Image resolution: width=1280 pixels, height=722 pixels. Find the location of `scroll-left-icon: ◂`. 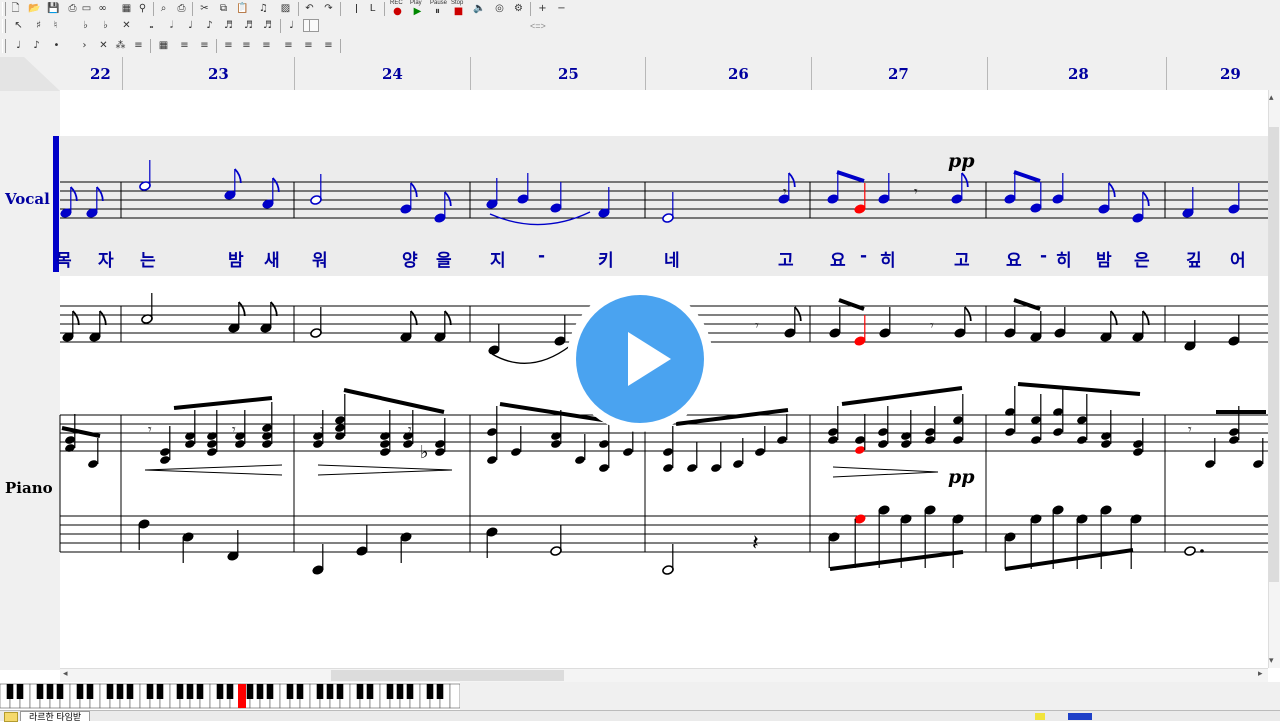

scroll-left-icon: ◂ is located at coordinates (65, 674).